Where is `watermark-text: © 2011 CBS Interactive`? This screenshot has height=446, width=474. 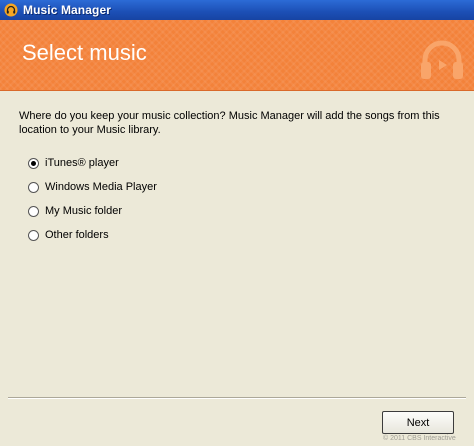
watermark-text: © 2011 CBS Interactive is located at coordinates (419, 438).